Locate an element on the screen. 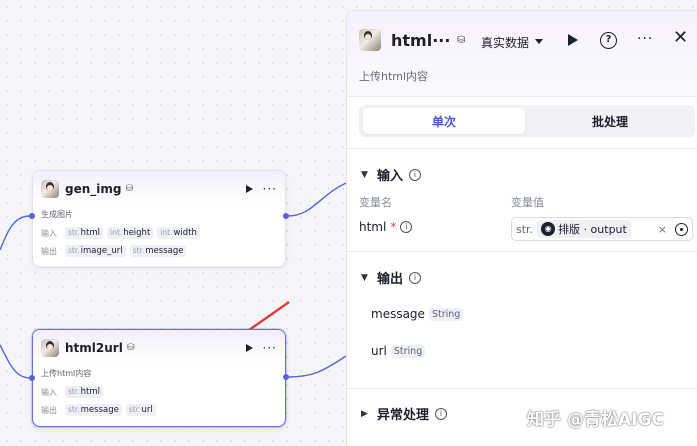 This screenshot has height=446, width=697. value-type: str. is located at coordinates (525, 229).